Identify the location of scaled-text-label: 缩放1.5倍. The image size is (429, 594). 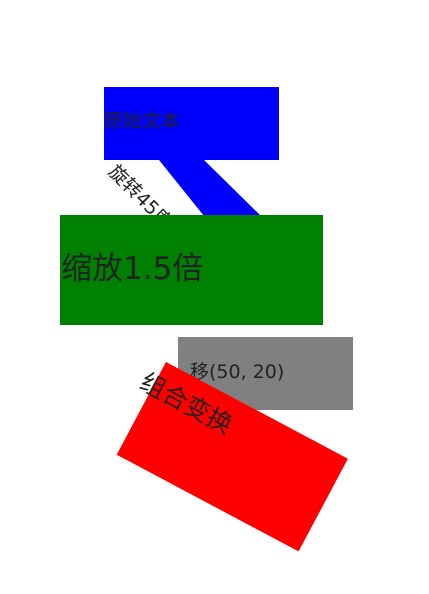
(132, 269).